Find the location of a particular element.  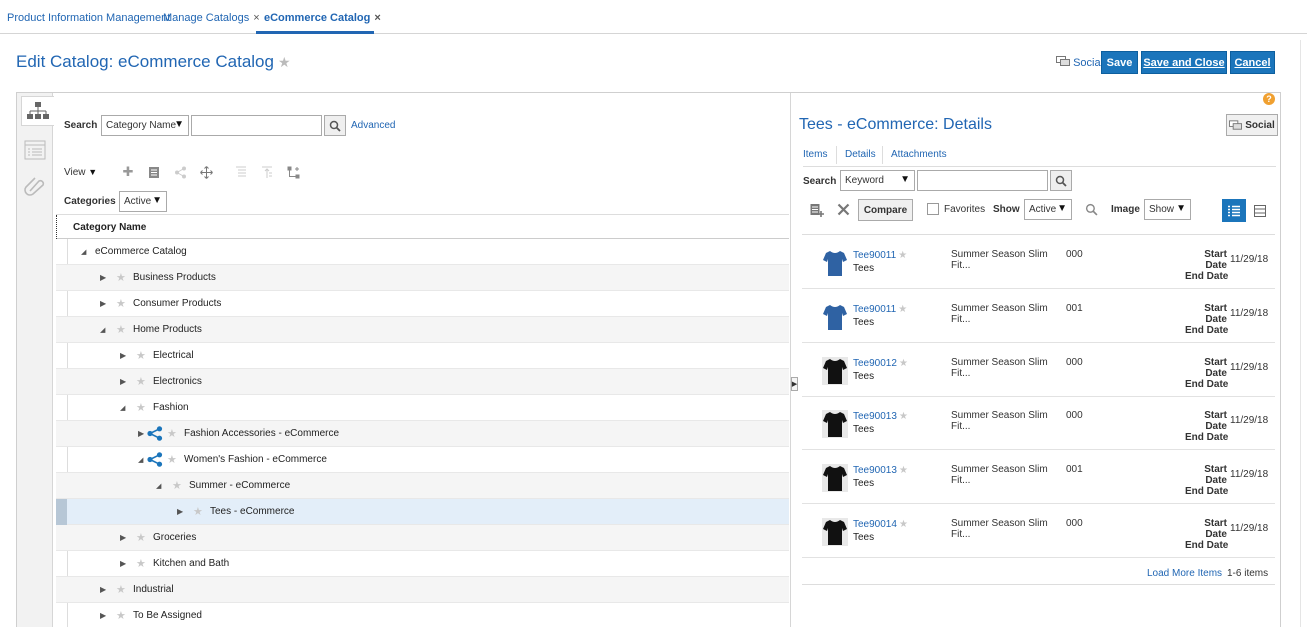

tree-node-label: Tees - eCommerce is located at coordinates (252, 511).